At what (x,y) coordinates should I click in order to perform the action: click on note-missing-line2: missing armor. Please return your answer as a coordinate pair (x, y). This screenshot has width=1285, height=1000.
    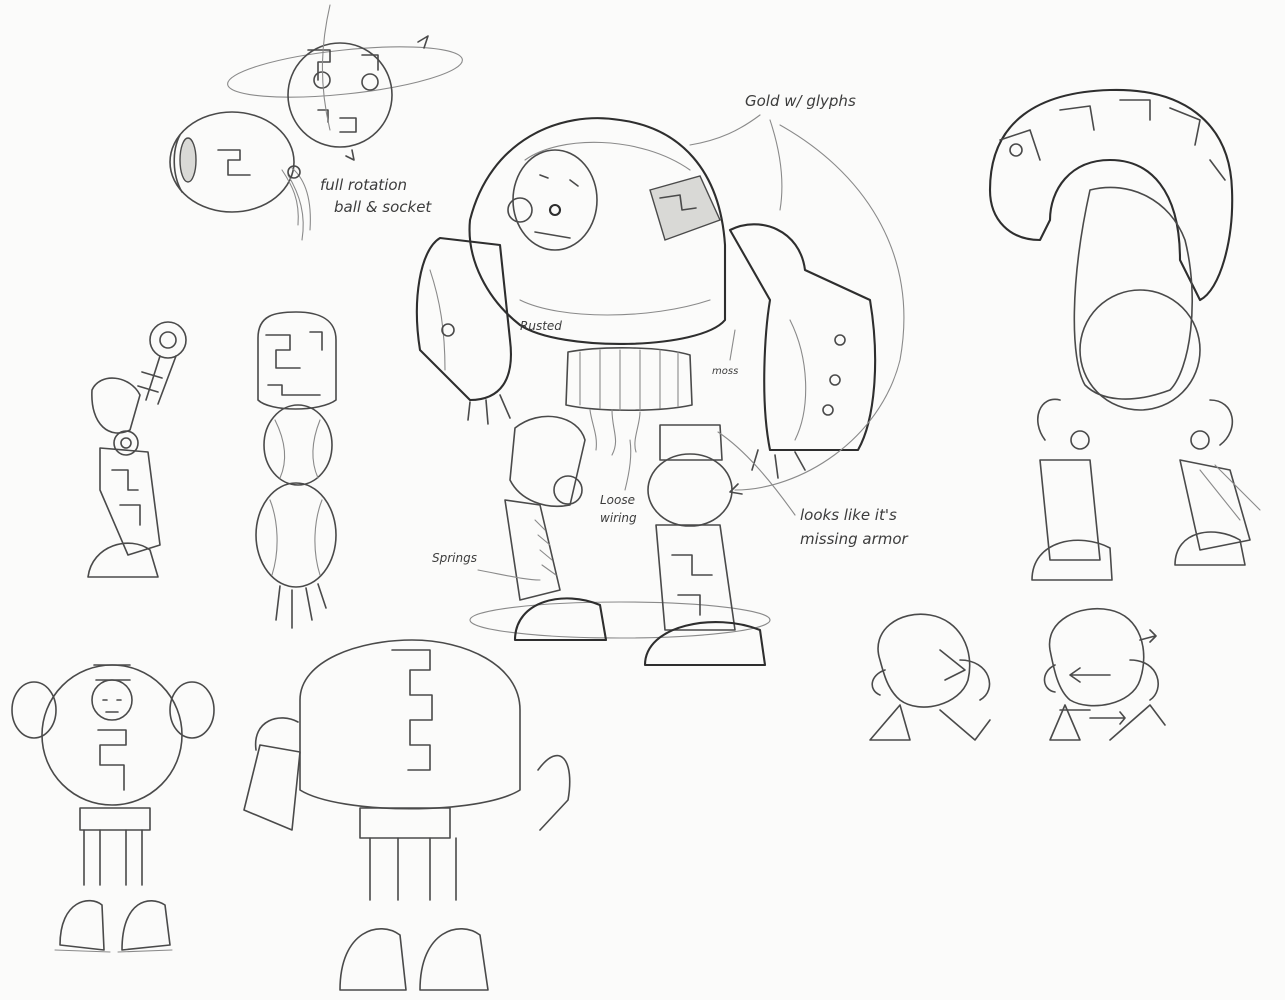
    Looking at the image, I should click on (854, 539).